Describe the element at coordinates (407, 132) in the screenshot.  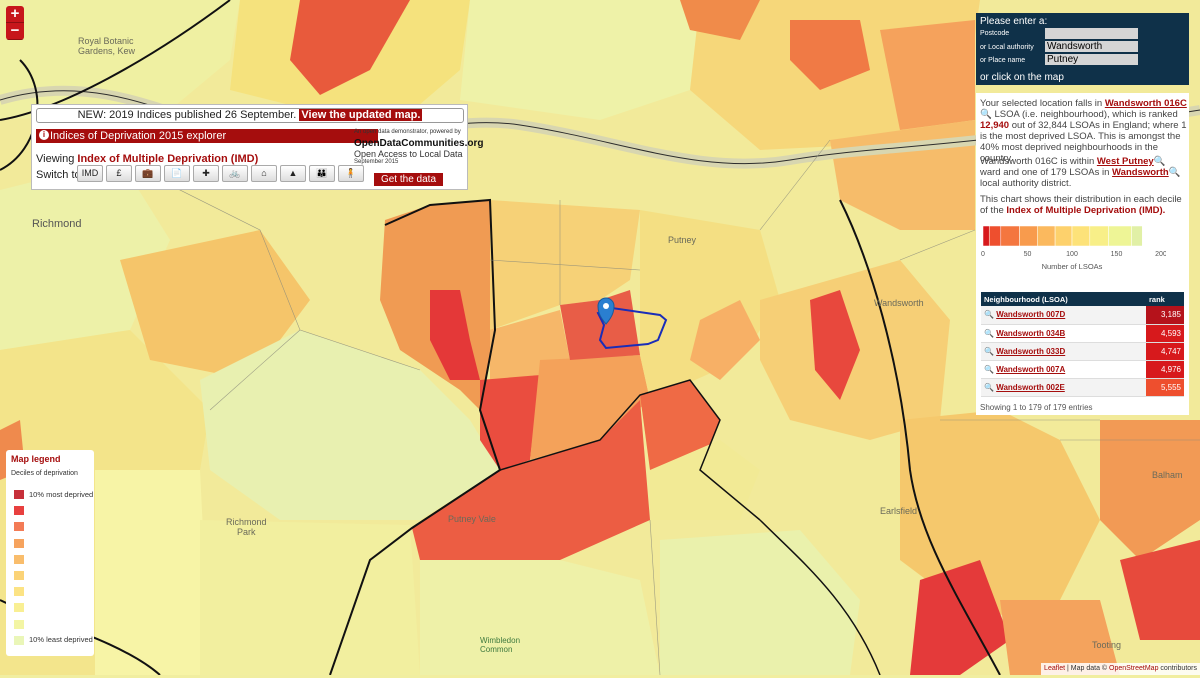
I see `odc-powered: An open data demonstrator, powered by` at that location.